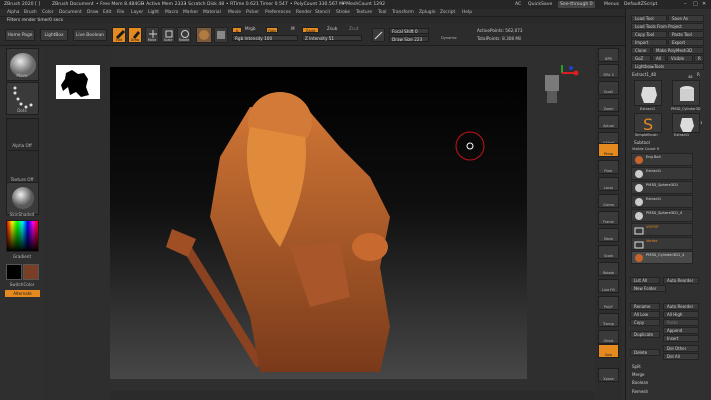 This screenshot has height=400, width=711. I want to click on local-button: Local, so click(608, 184).